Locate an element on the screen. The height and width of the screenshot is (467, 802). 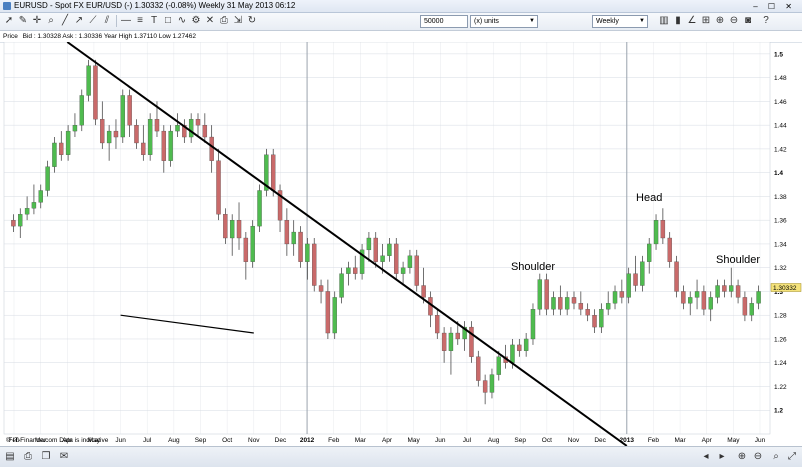
candle-chart-icon: ▮ is located at coordinates (678, 21).